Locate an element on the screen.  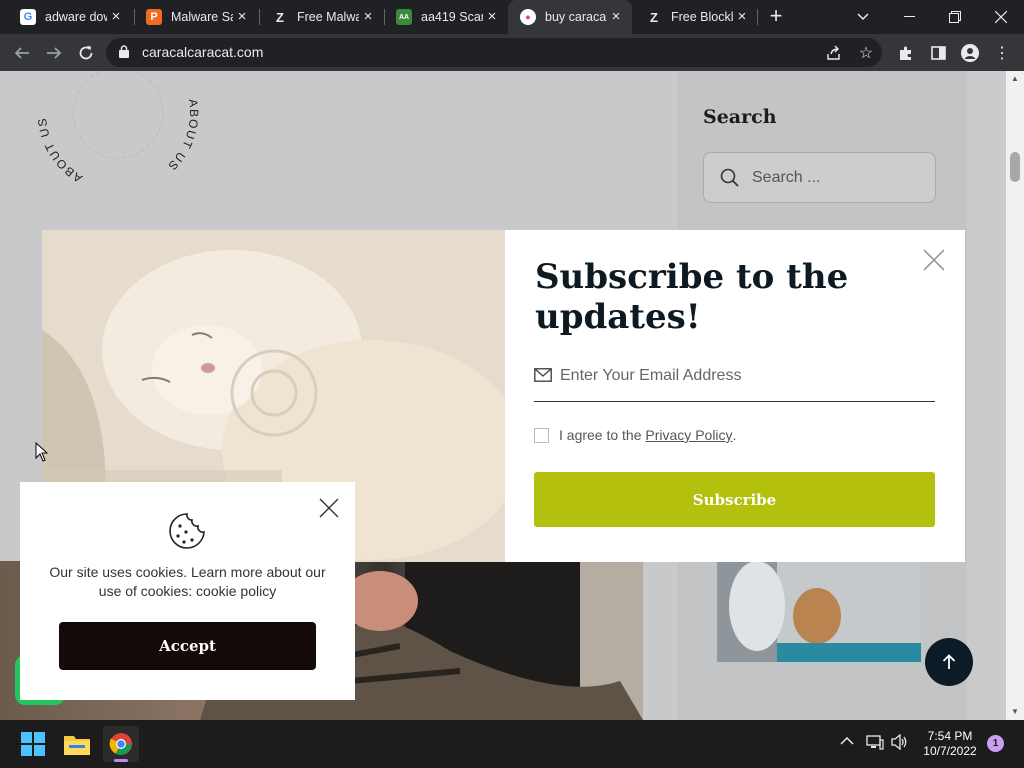
tab-title: Free Malwa is located at coordinates (328, 17).